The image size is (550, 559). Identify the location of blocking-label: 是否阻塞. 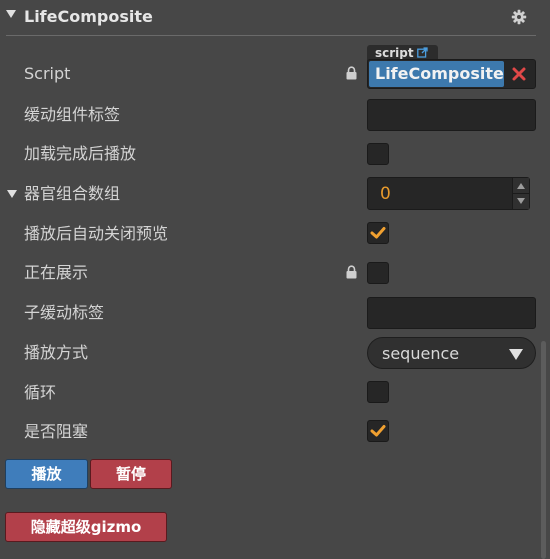
(56, 431).